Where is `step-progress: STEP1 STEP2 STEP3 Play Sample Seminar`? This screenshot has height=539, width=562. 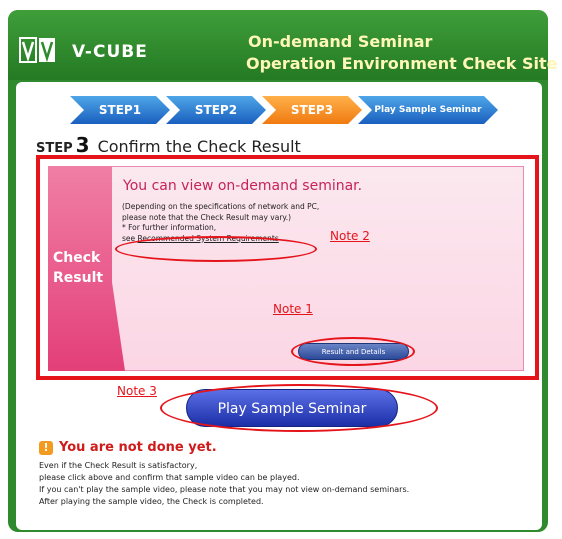
step-progress: STEP1 STEP2 STEP3 Play Sample Seminar is located at coordinates (290, 111).